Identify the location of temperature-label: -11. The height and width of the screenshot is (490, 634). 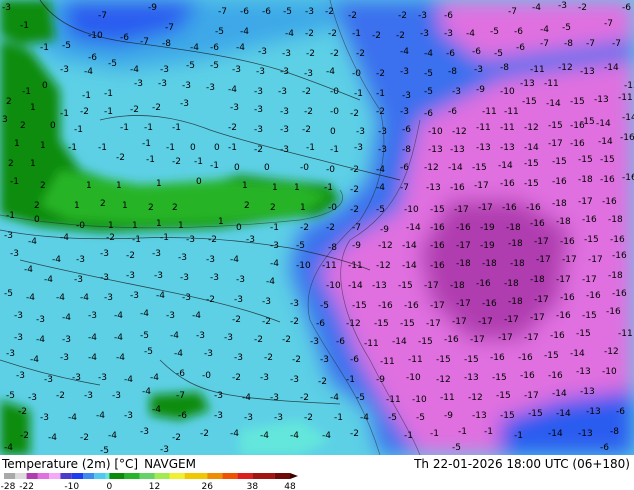
(329, 266).